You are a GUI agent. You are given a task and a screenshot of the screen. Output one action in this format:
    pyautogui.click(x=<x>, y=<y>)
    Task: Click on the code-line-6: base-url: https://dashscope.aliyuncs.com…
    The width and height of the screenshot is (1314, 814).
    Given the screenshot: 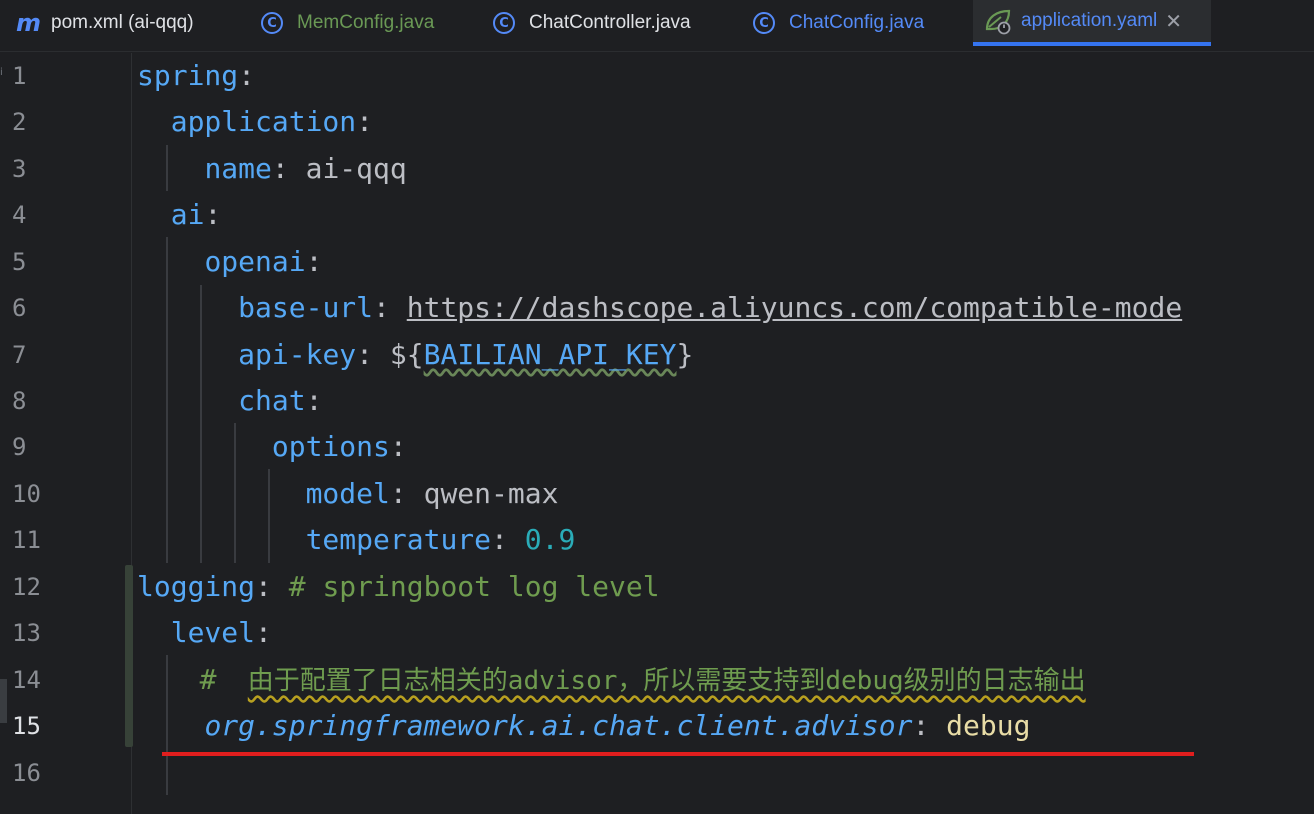 What is the action you would take?
    pyautogui.click(x=659, y=308)
    